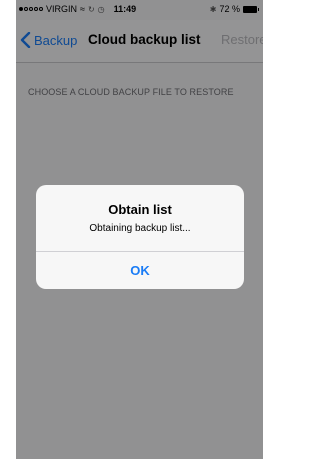 The width and height of the screenshot is (320, 459). I want to click on alert-dialog: Obtain list Obtaining backup list... OK, so click(140, 237).